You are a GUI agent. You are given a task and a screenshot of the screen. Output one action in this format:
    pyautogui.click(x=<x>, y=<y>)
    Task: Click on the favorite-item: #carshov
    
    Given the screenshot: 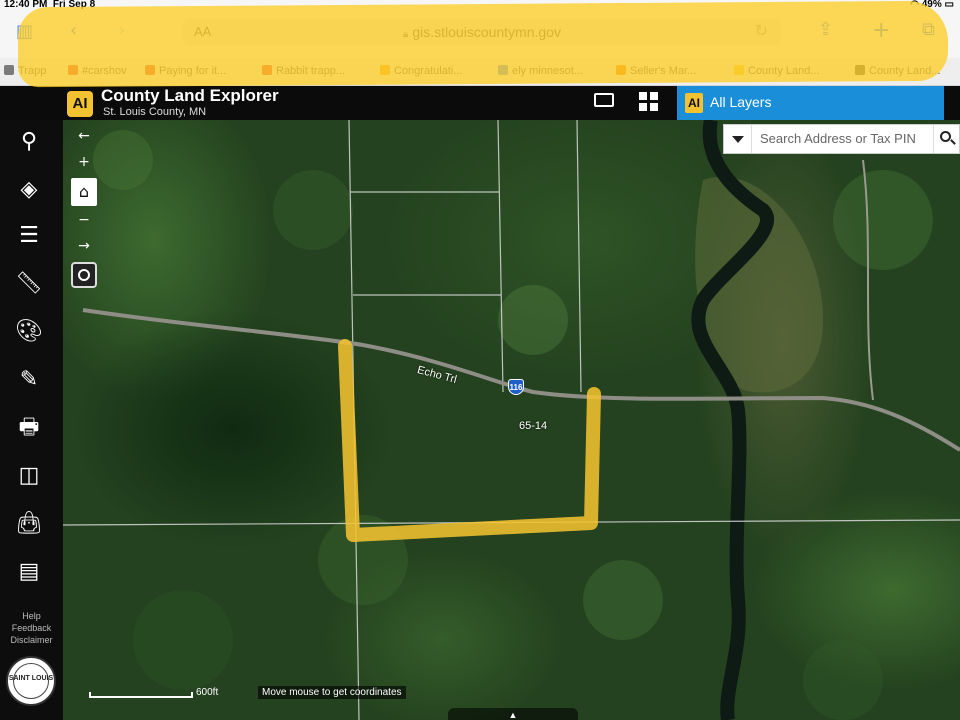 What is the action you would take?
    pyautogui.click(x=97, y=71)
    